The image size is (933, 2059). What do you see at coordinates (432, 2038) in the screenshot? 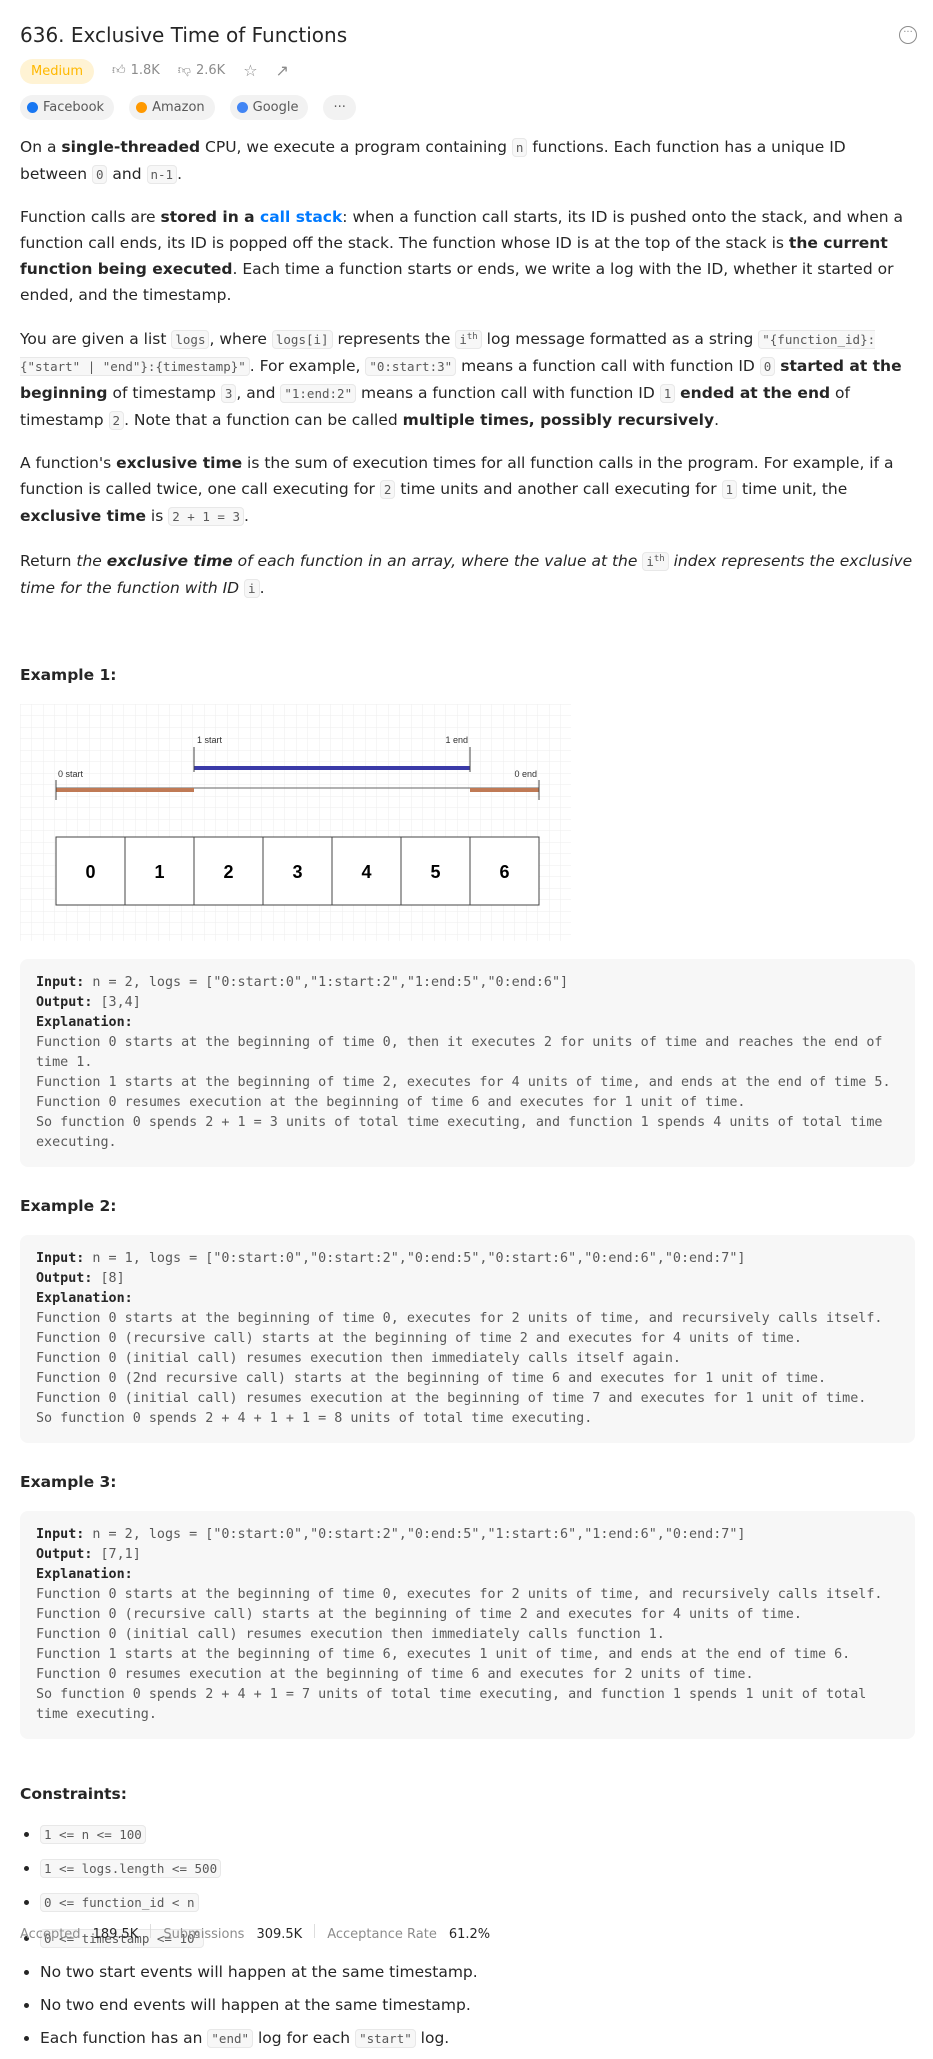
I see `text-segment: log.` at bounding box center [432, 2038].